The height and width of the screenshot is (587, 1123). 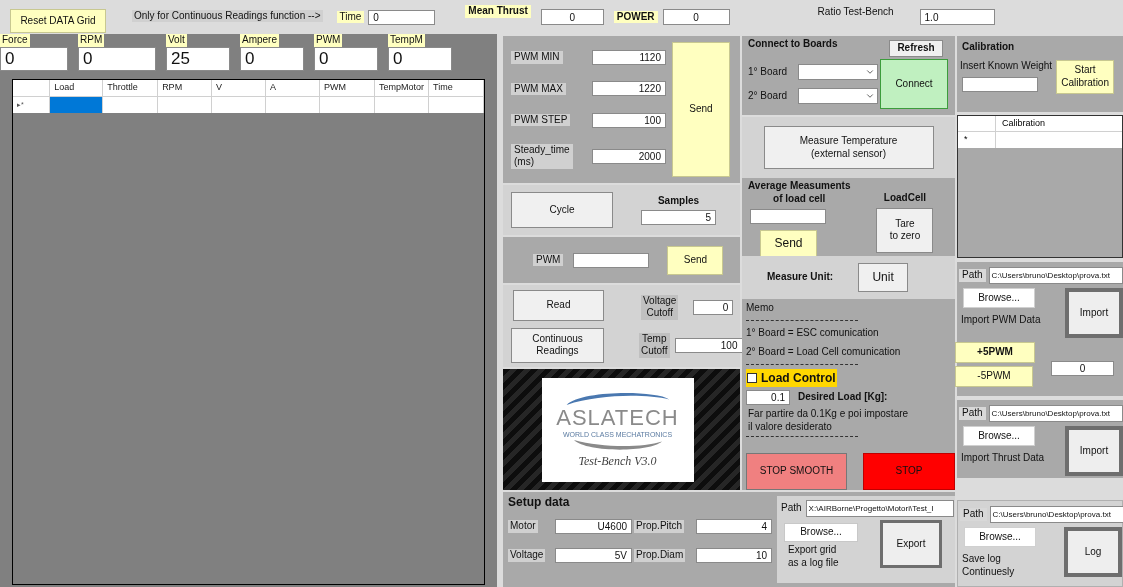 What do you see at coordinates (796, 471) in the screenshot?
I see `stop-smooth-button: STOP SMOOTH` at bounding box center [796, 471].